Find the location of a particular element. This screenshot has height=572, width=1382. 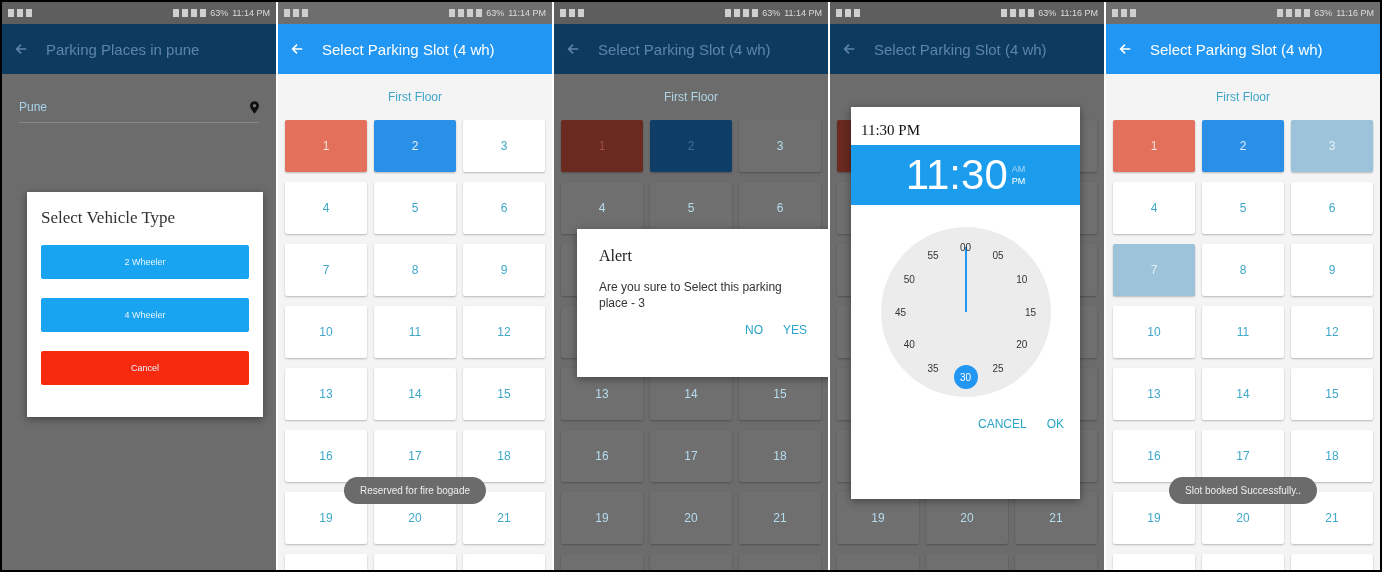

dialog-action-button: CANCEL is located at coordinates (1002, 424).